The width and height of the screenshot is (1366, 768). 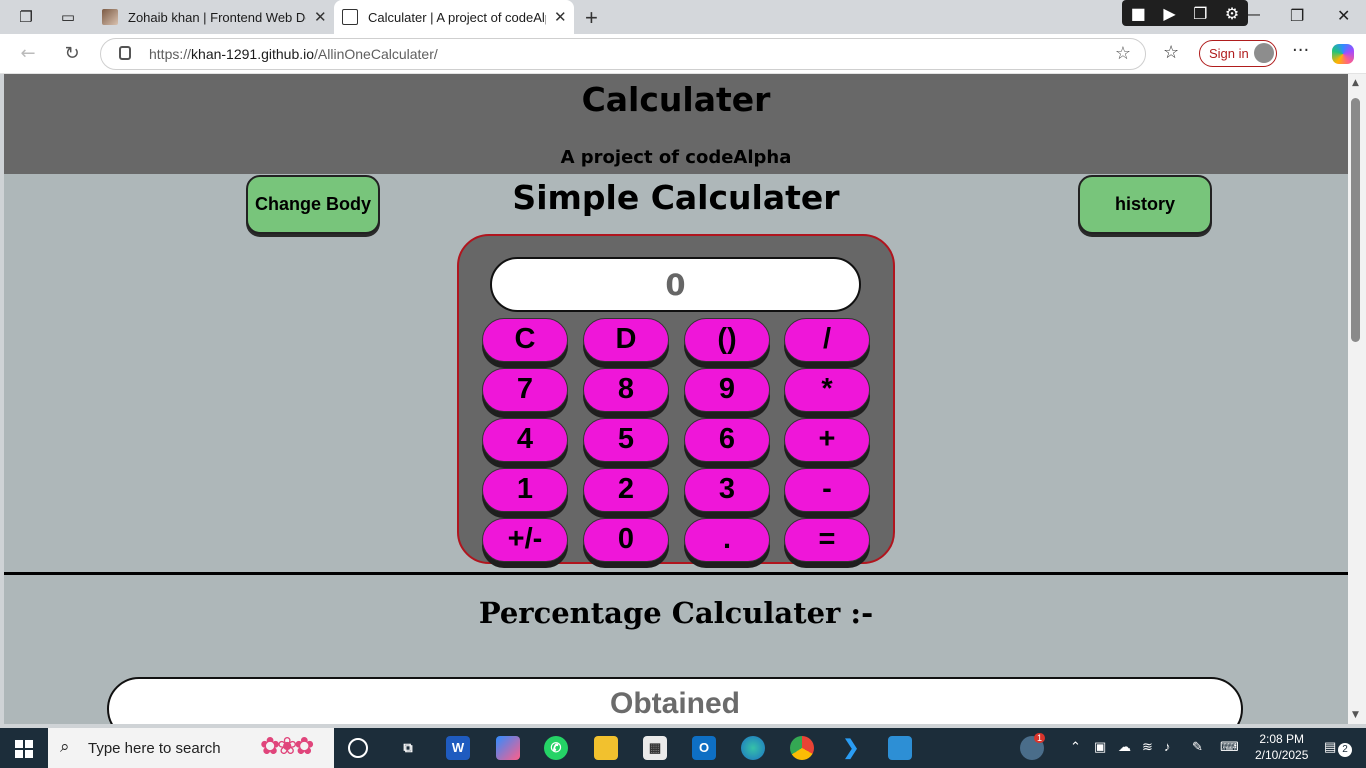 I want to click on key-9-button: 9, so click(x=727, y=390).